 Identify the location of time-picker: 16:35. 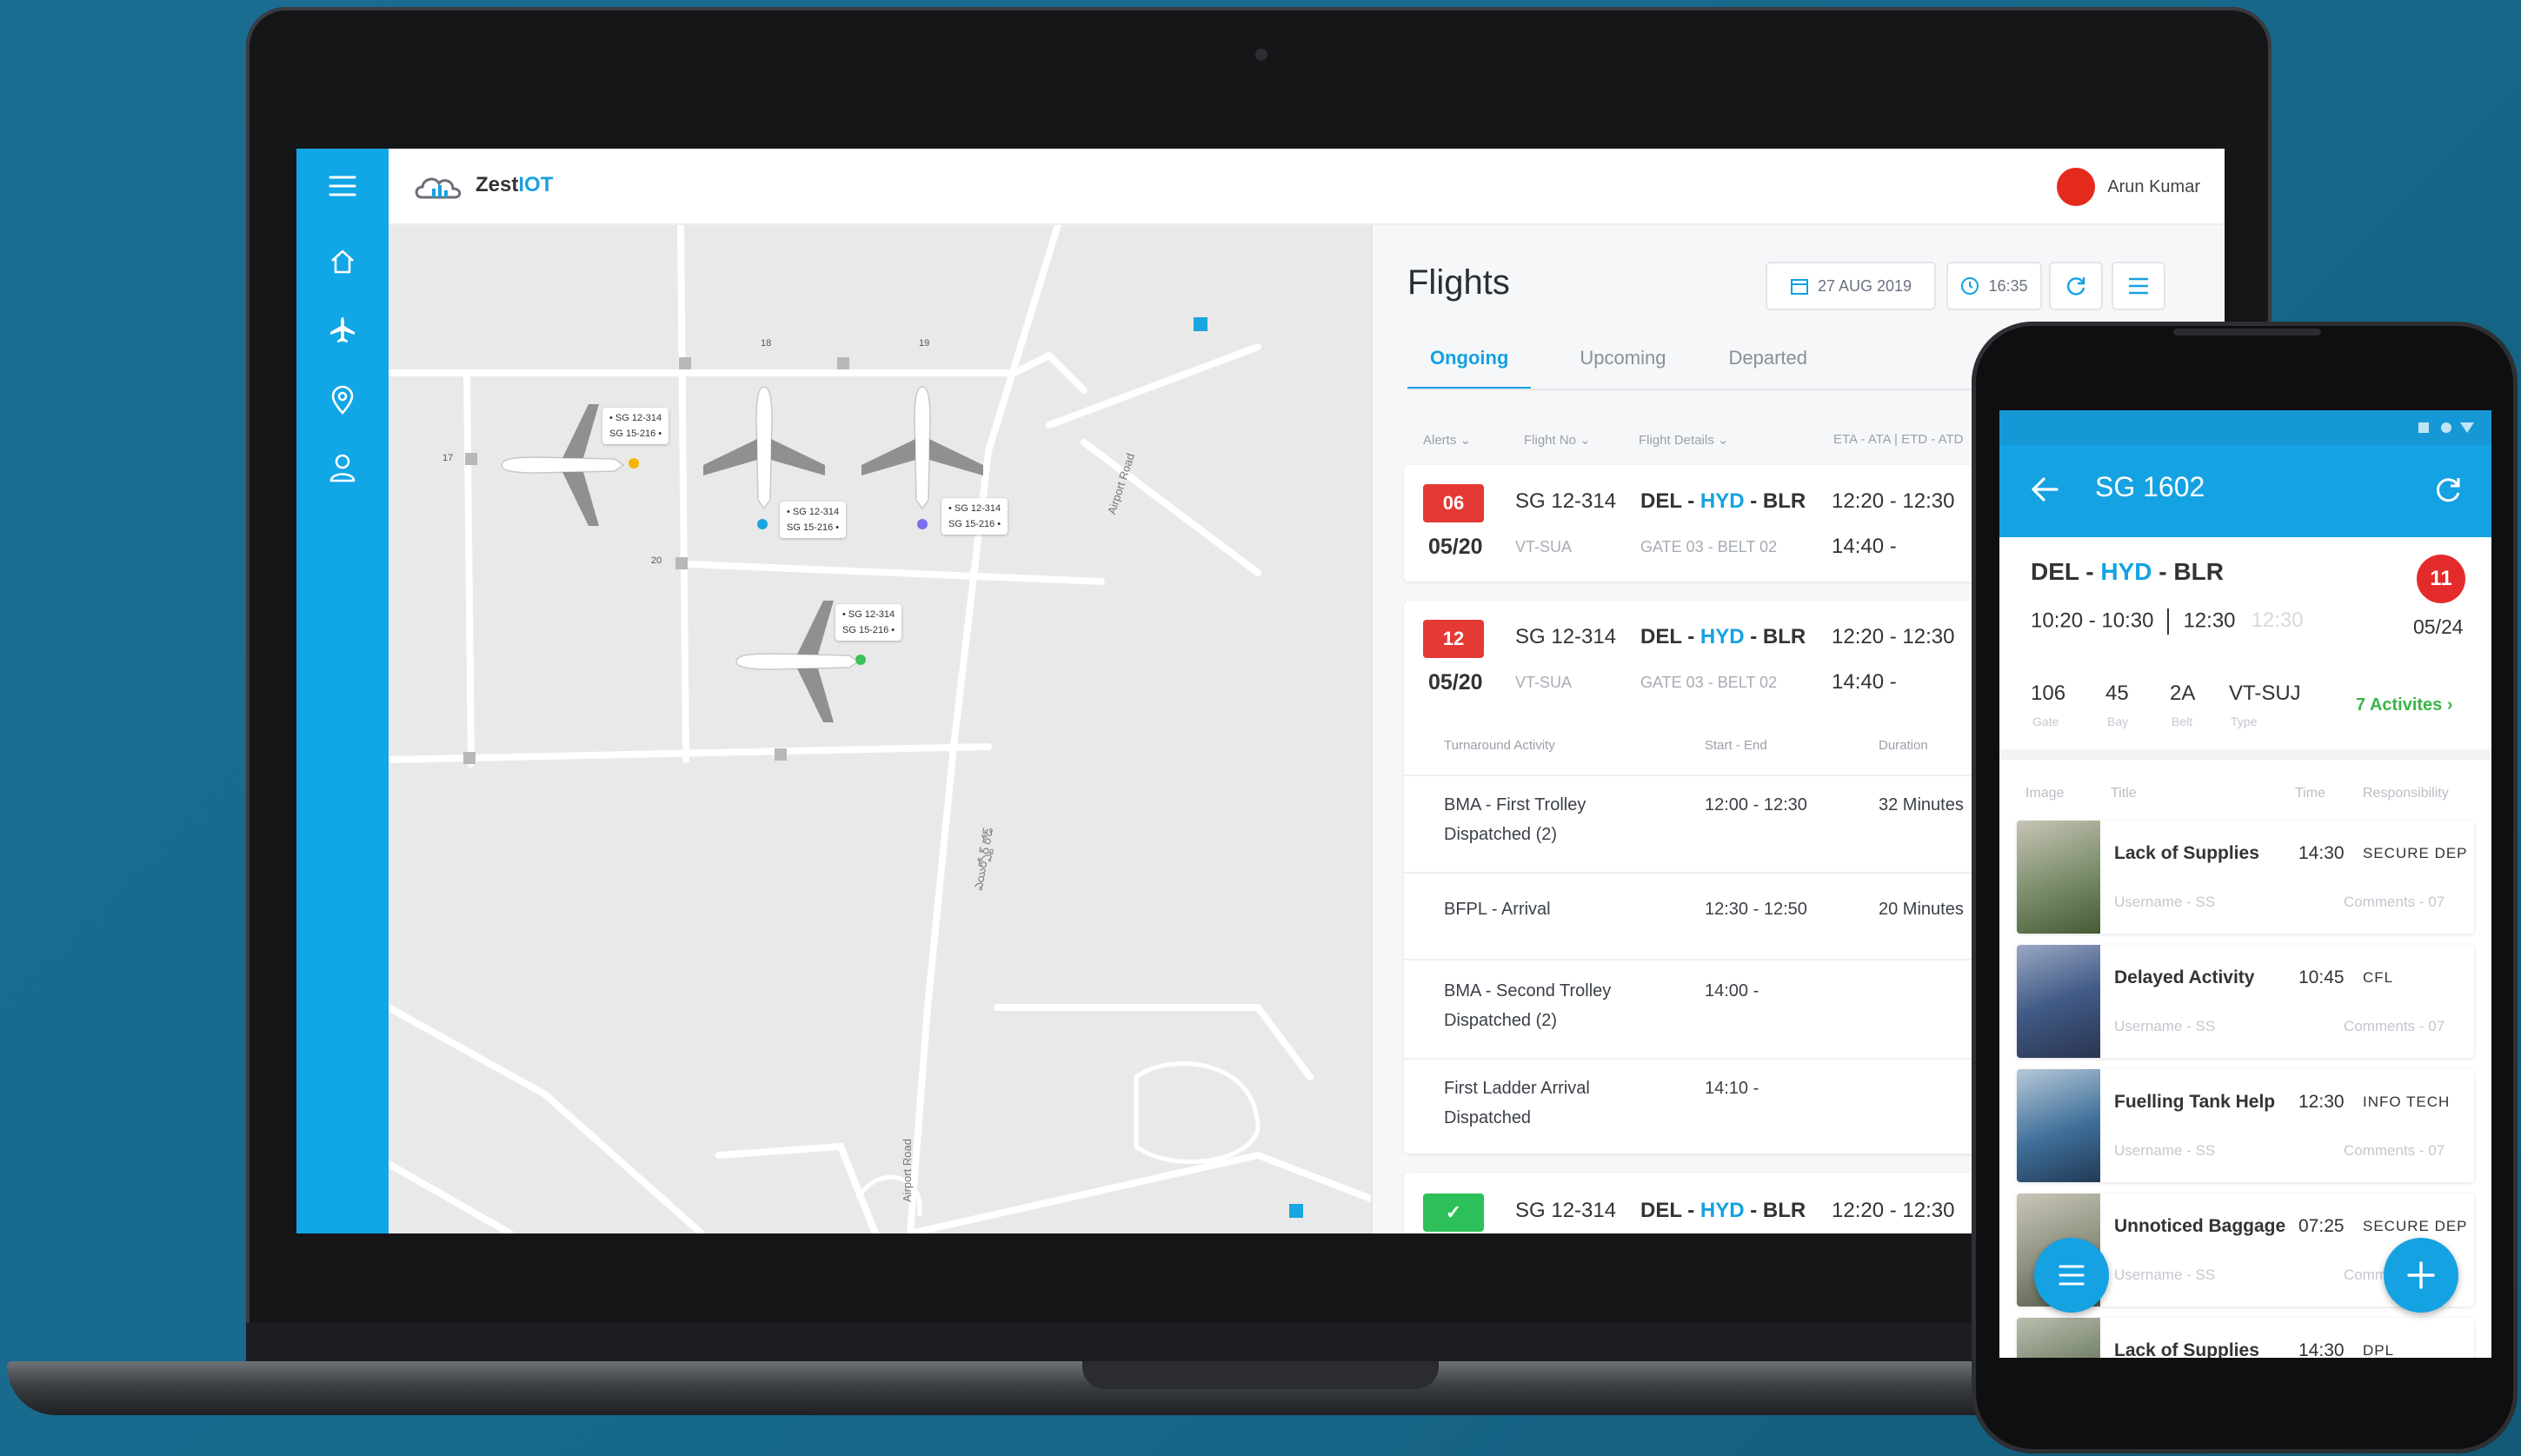
(1994, 286).